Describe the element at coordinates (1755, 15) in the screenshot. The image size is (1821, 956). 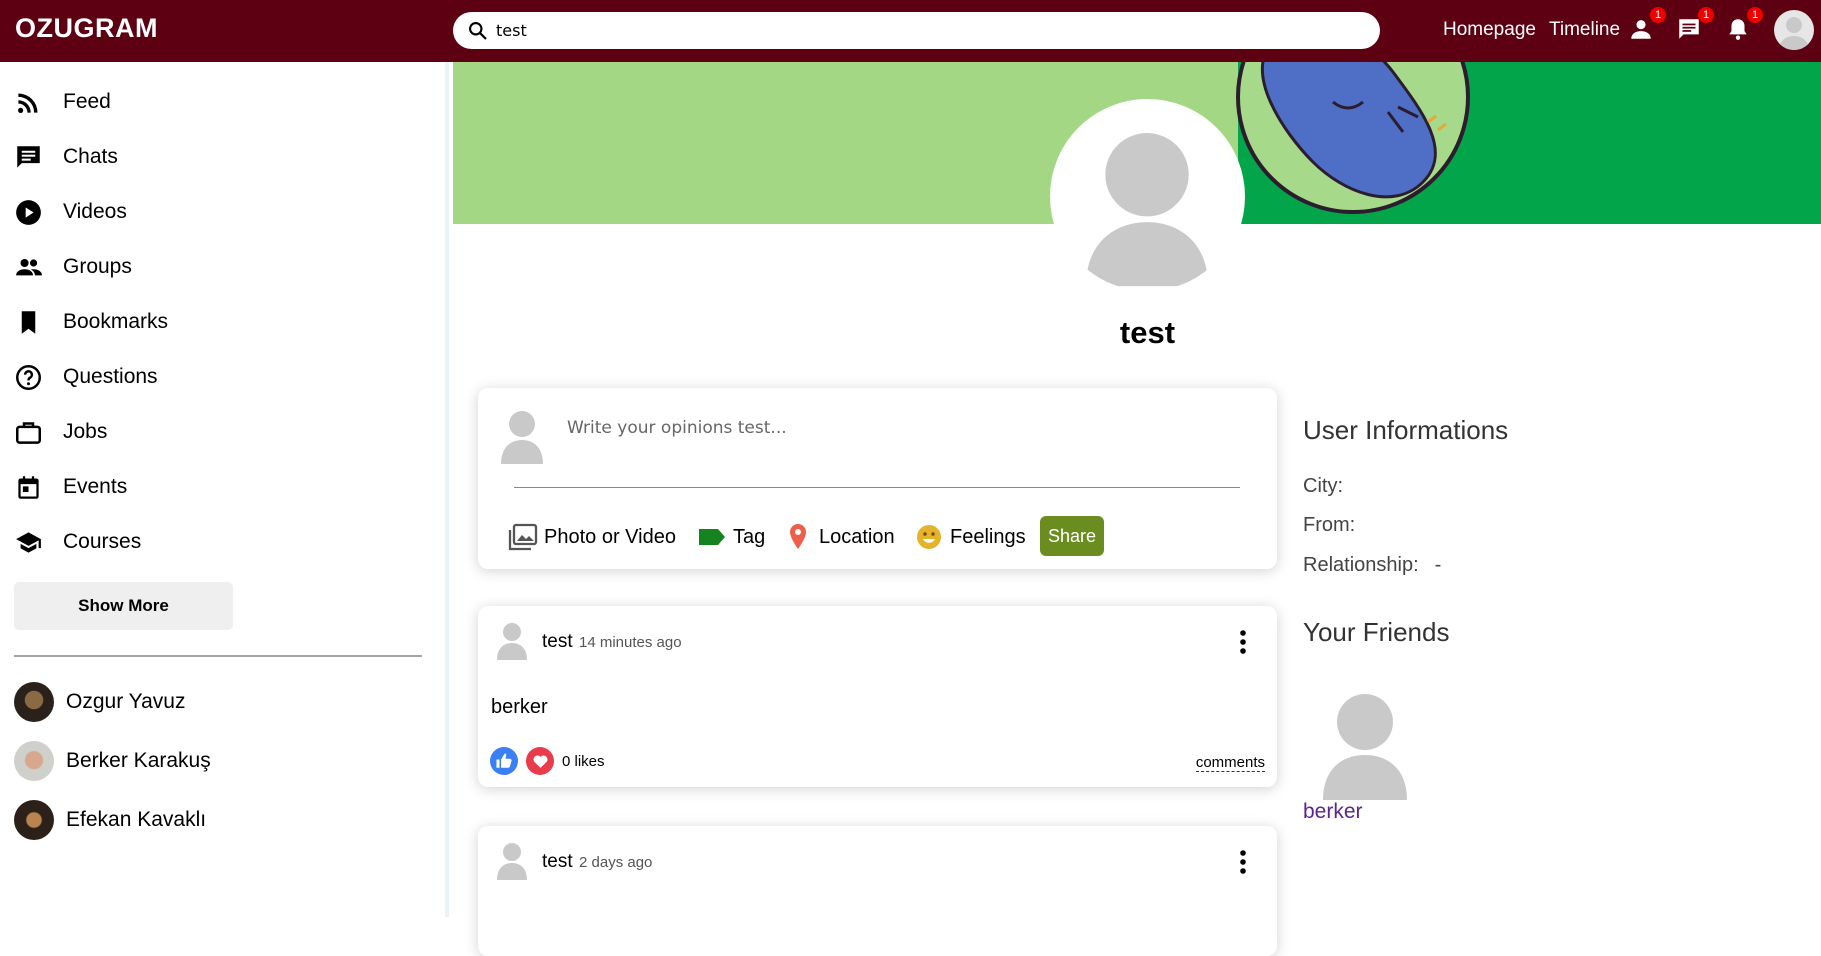
I see `notifications-badge: 1` at that location.